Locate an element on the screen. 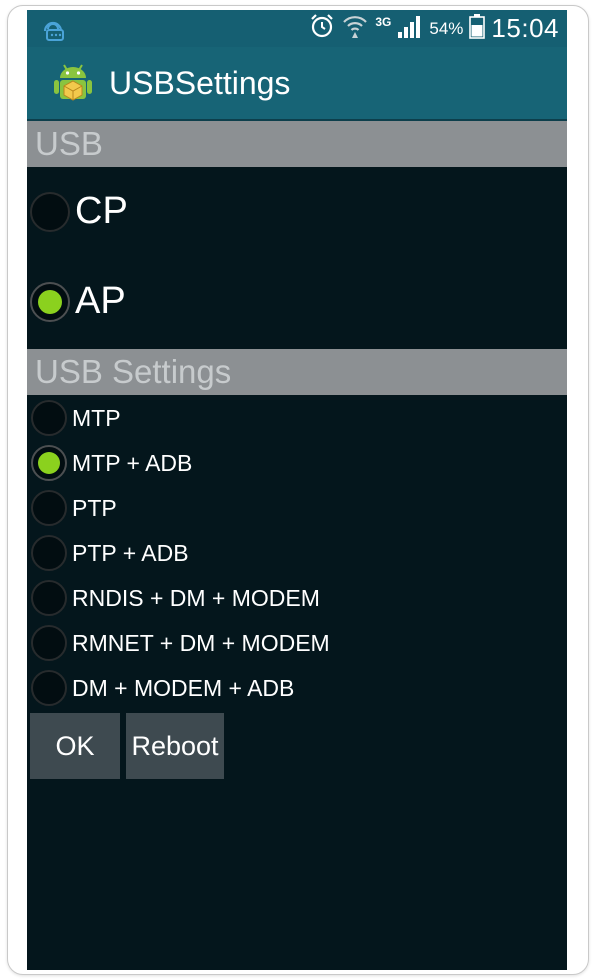 The height and width of the screenshot is (980, 594). usb-setting-rndis-dm-modem: RNDIS + DM + MODEM is located at coordinates (299, 598).